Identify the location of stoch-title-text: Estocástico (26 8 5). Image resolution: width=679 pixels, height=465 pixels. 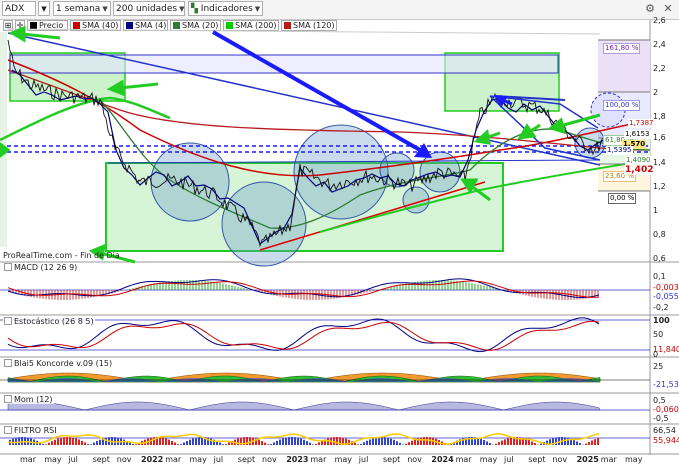
(54, 321).